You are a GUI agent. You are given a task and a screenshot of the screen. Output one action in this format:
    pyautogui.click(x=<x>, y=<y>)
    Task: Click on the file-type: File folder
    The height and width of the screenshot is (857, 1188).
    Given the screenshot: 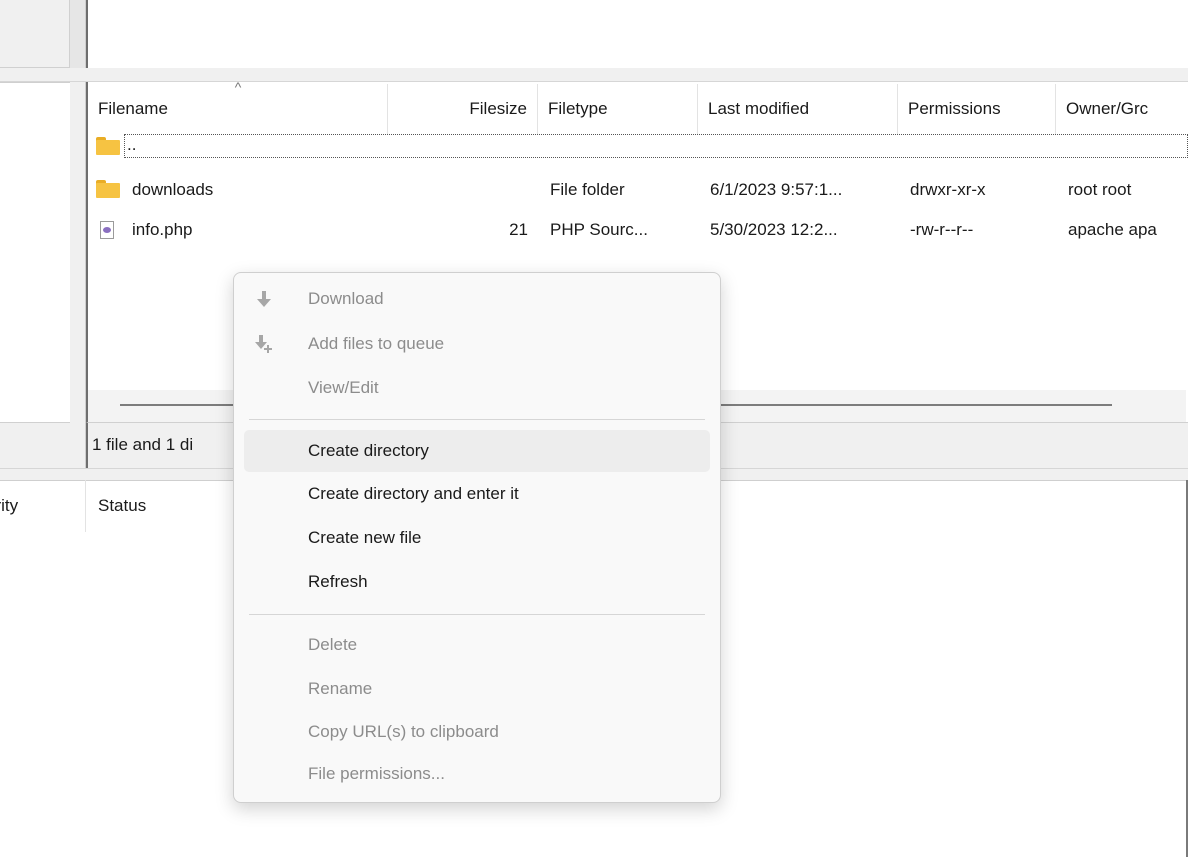 What is the action you would take?
    pyautogui.click(x=587, y=189)
    